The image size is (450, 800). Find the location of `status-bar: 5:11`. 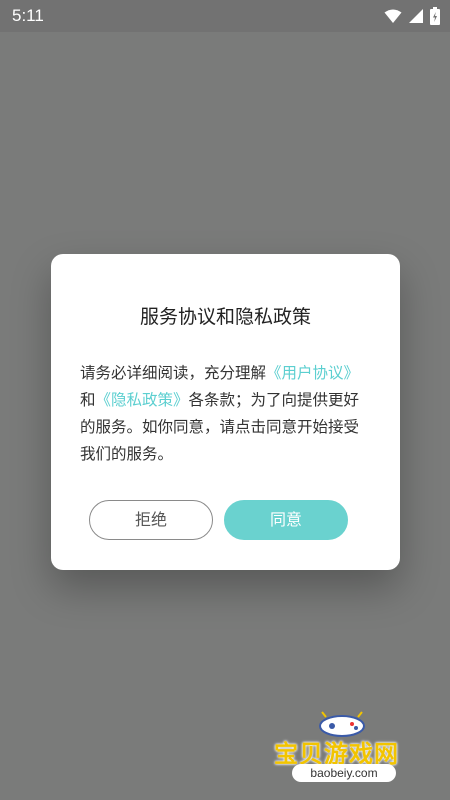

status-bar: 5:11 is located at coordinates (225, 16).